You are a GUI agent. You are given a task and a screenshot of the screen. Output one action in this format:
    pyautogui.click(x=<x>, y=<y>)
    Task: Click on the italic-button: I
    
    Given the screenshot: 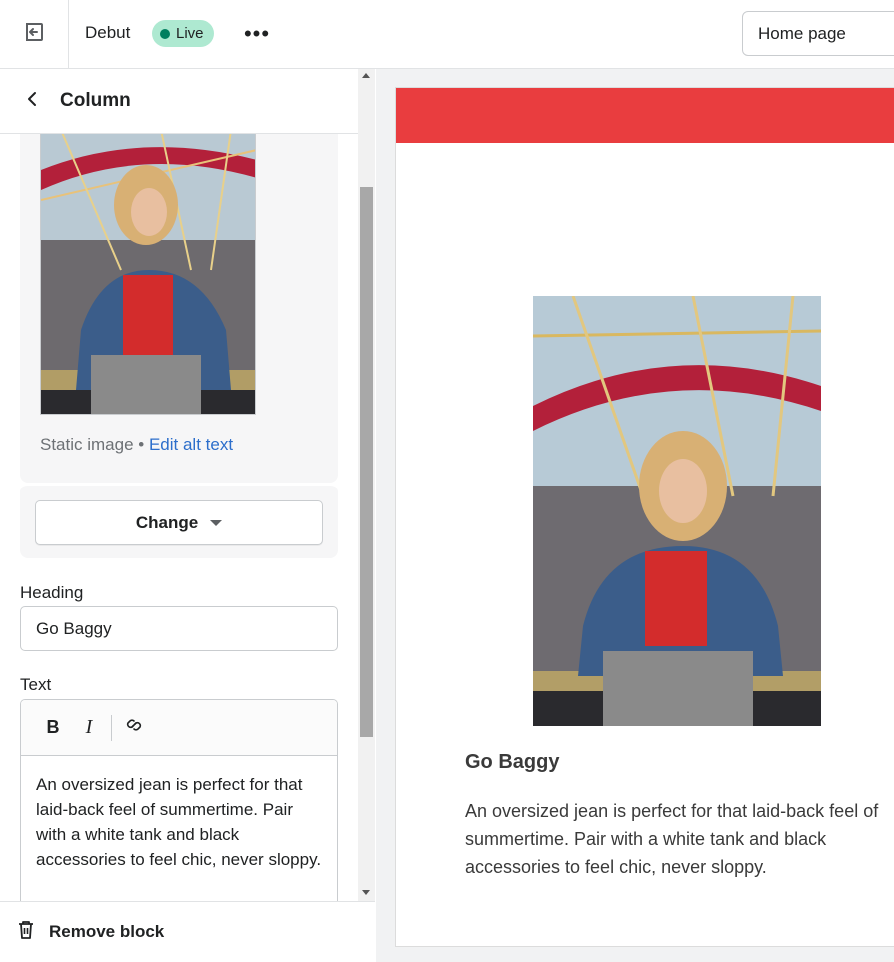 What is the action you would take?
    pyautogui.click(x=89, y=728)
    